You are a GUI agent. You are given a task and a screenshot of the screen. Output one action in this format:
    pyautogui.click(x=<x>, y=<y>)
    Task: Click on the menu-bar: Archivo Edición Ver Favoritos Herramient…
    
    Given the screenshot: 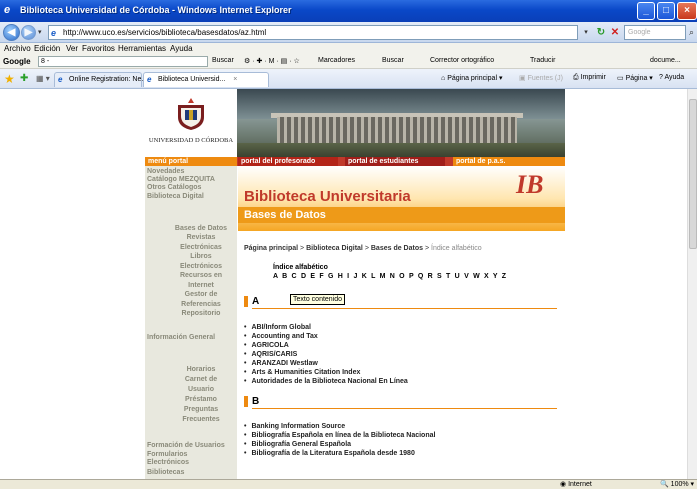 What is the action you would take?
    pyautogui.click(x=348, y=49)
    